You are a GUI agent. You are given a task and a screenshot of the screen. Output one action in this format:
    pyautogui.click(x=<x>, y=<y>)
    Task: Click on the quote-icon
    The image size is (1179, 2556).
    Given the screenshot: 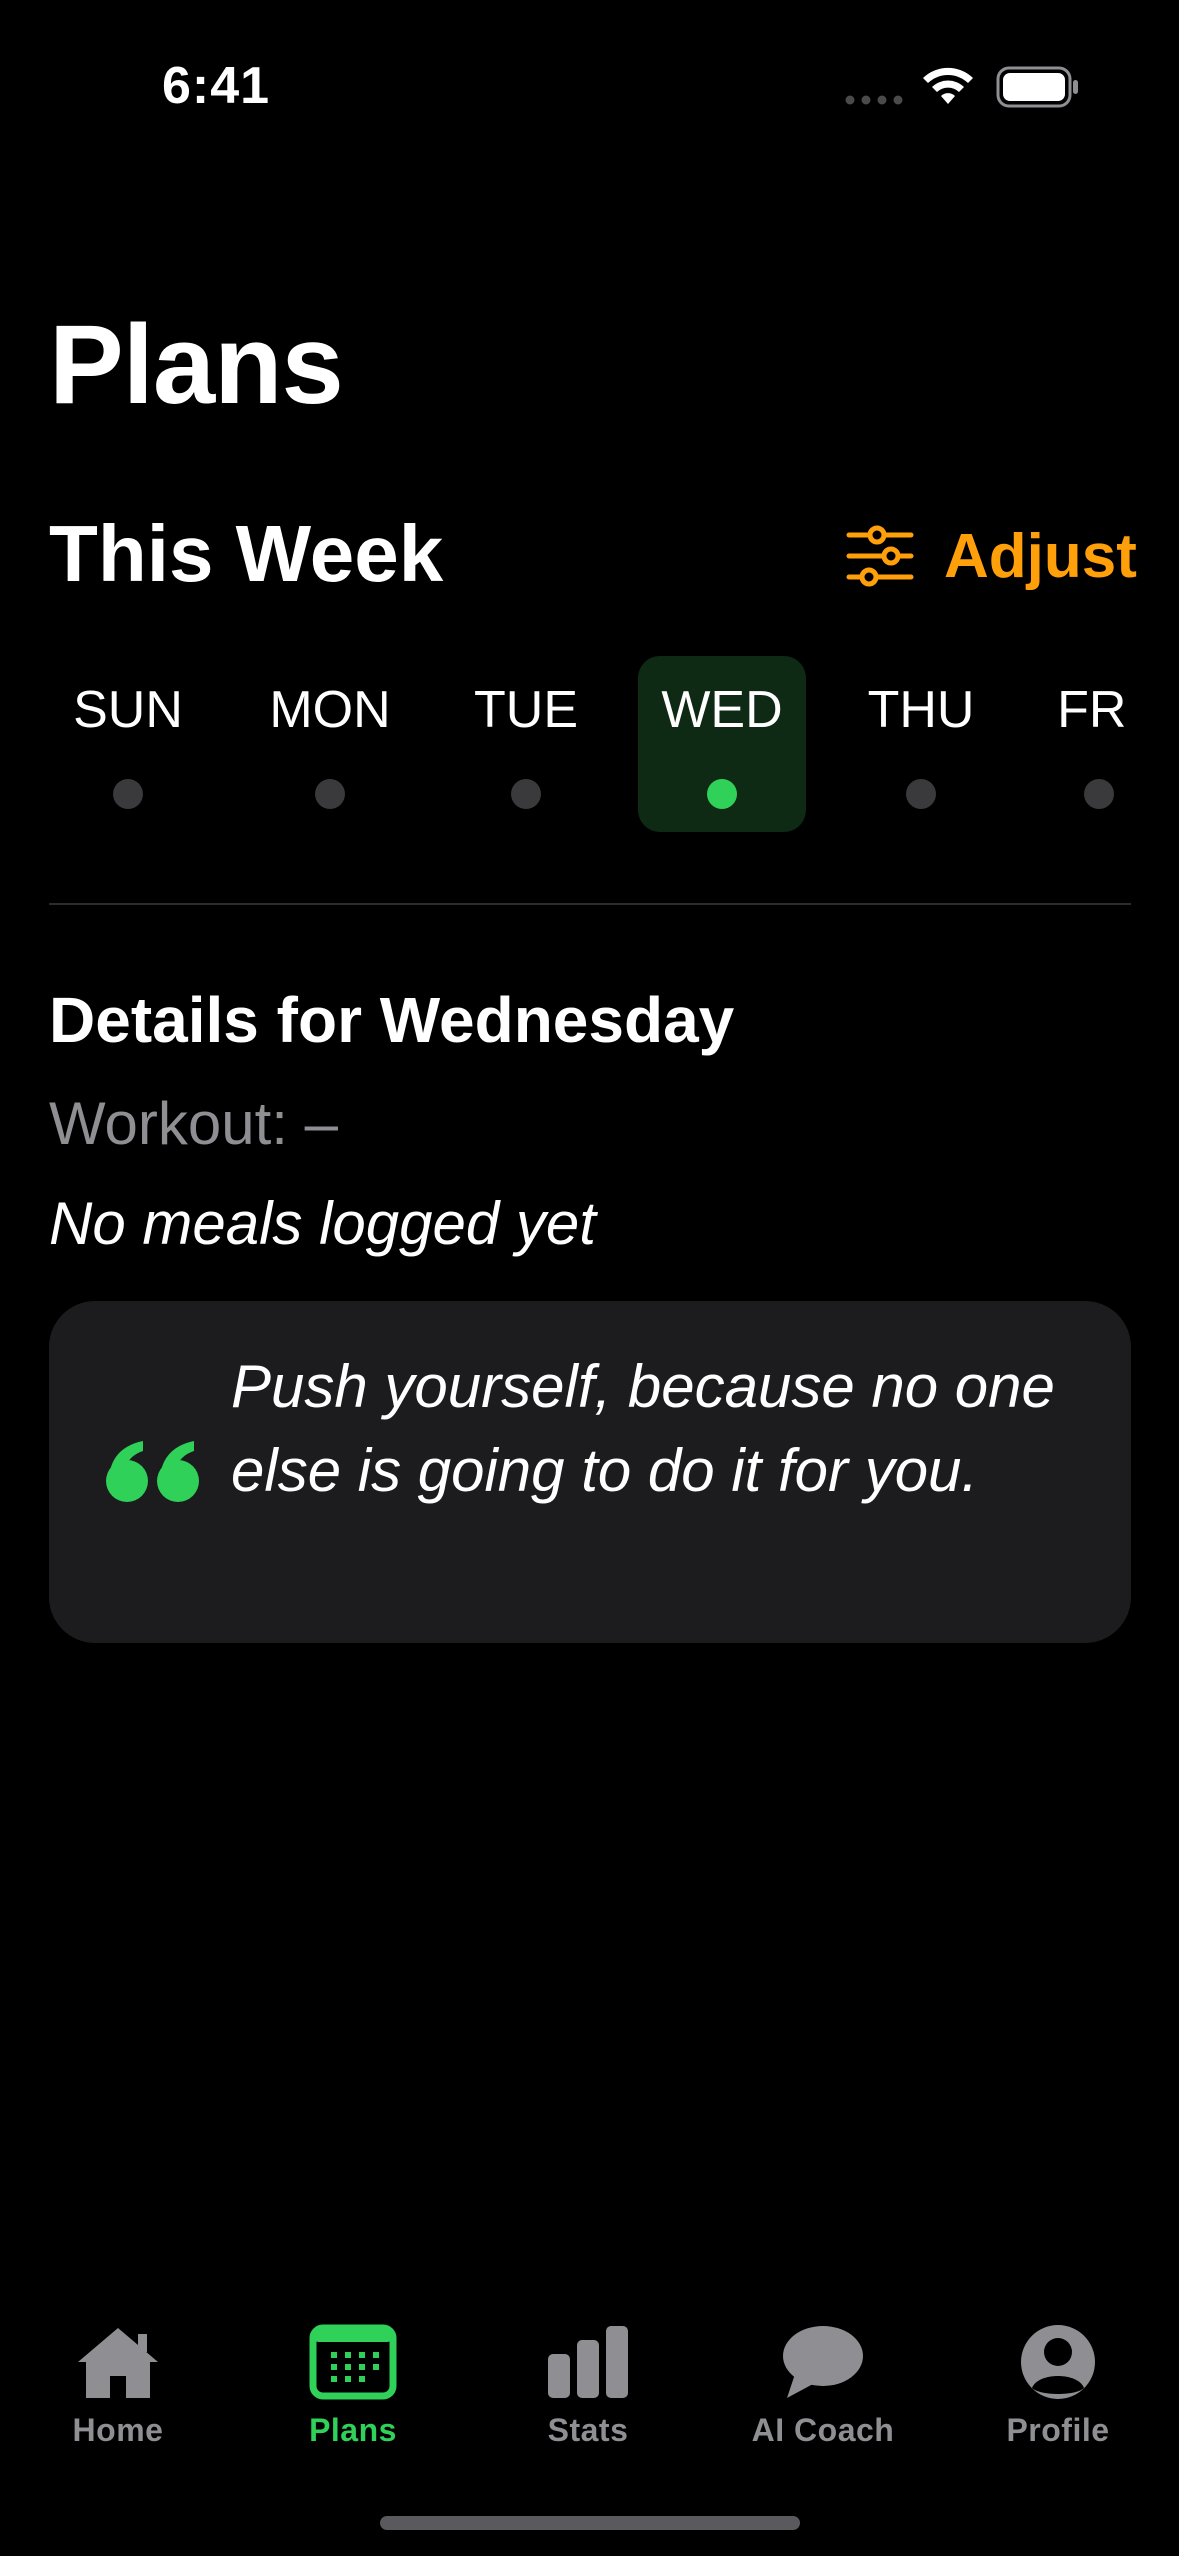 What is the action you would take?
    pyautogui.click(x=152, y=1471)
    